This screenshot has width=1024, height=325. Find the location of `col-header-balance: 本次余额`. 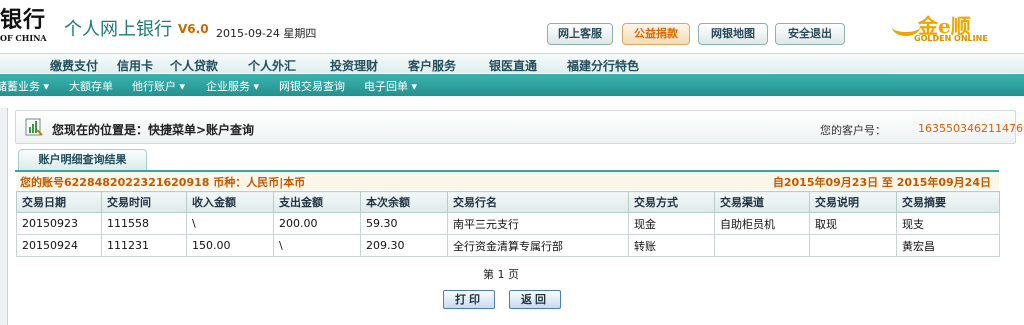

col-header-balance: 本次余额 is located at coordinates (404, 202).